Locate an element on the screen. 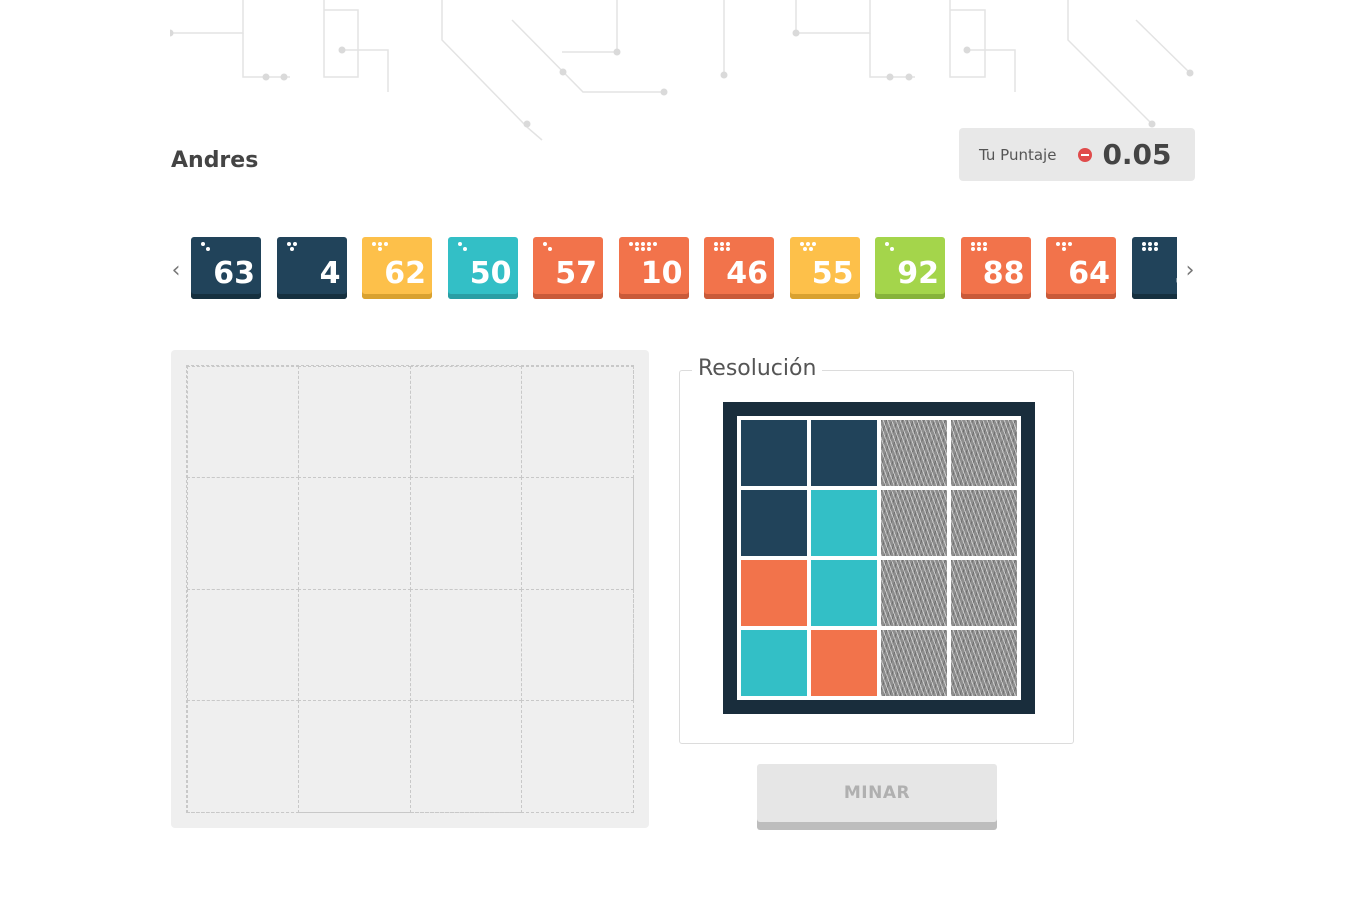 This screenshot has width=1366, height=918. tile-value: 92 is located at coordinates (918, 273).